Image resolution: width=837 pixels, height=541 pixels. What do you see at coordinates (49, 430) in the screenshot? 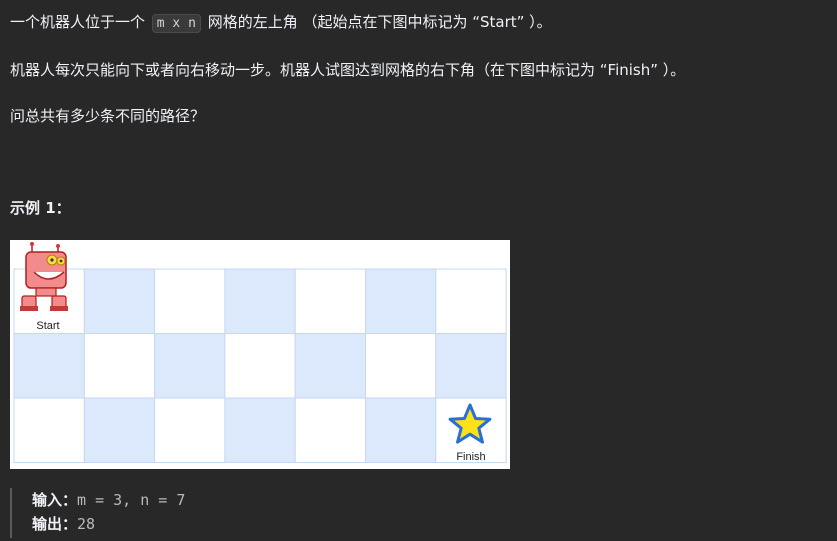
I see `grid-cell-r2-c0` at bounding box center [49, 430].